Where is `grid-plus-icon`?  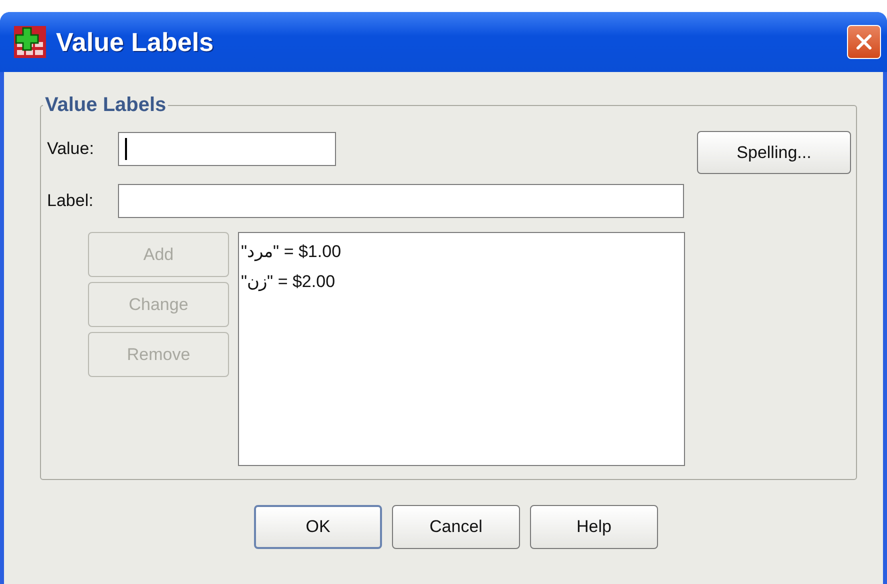 grid-plus-icon is located at coordinates (30, 42).